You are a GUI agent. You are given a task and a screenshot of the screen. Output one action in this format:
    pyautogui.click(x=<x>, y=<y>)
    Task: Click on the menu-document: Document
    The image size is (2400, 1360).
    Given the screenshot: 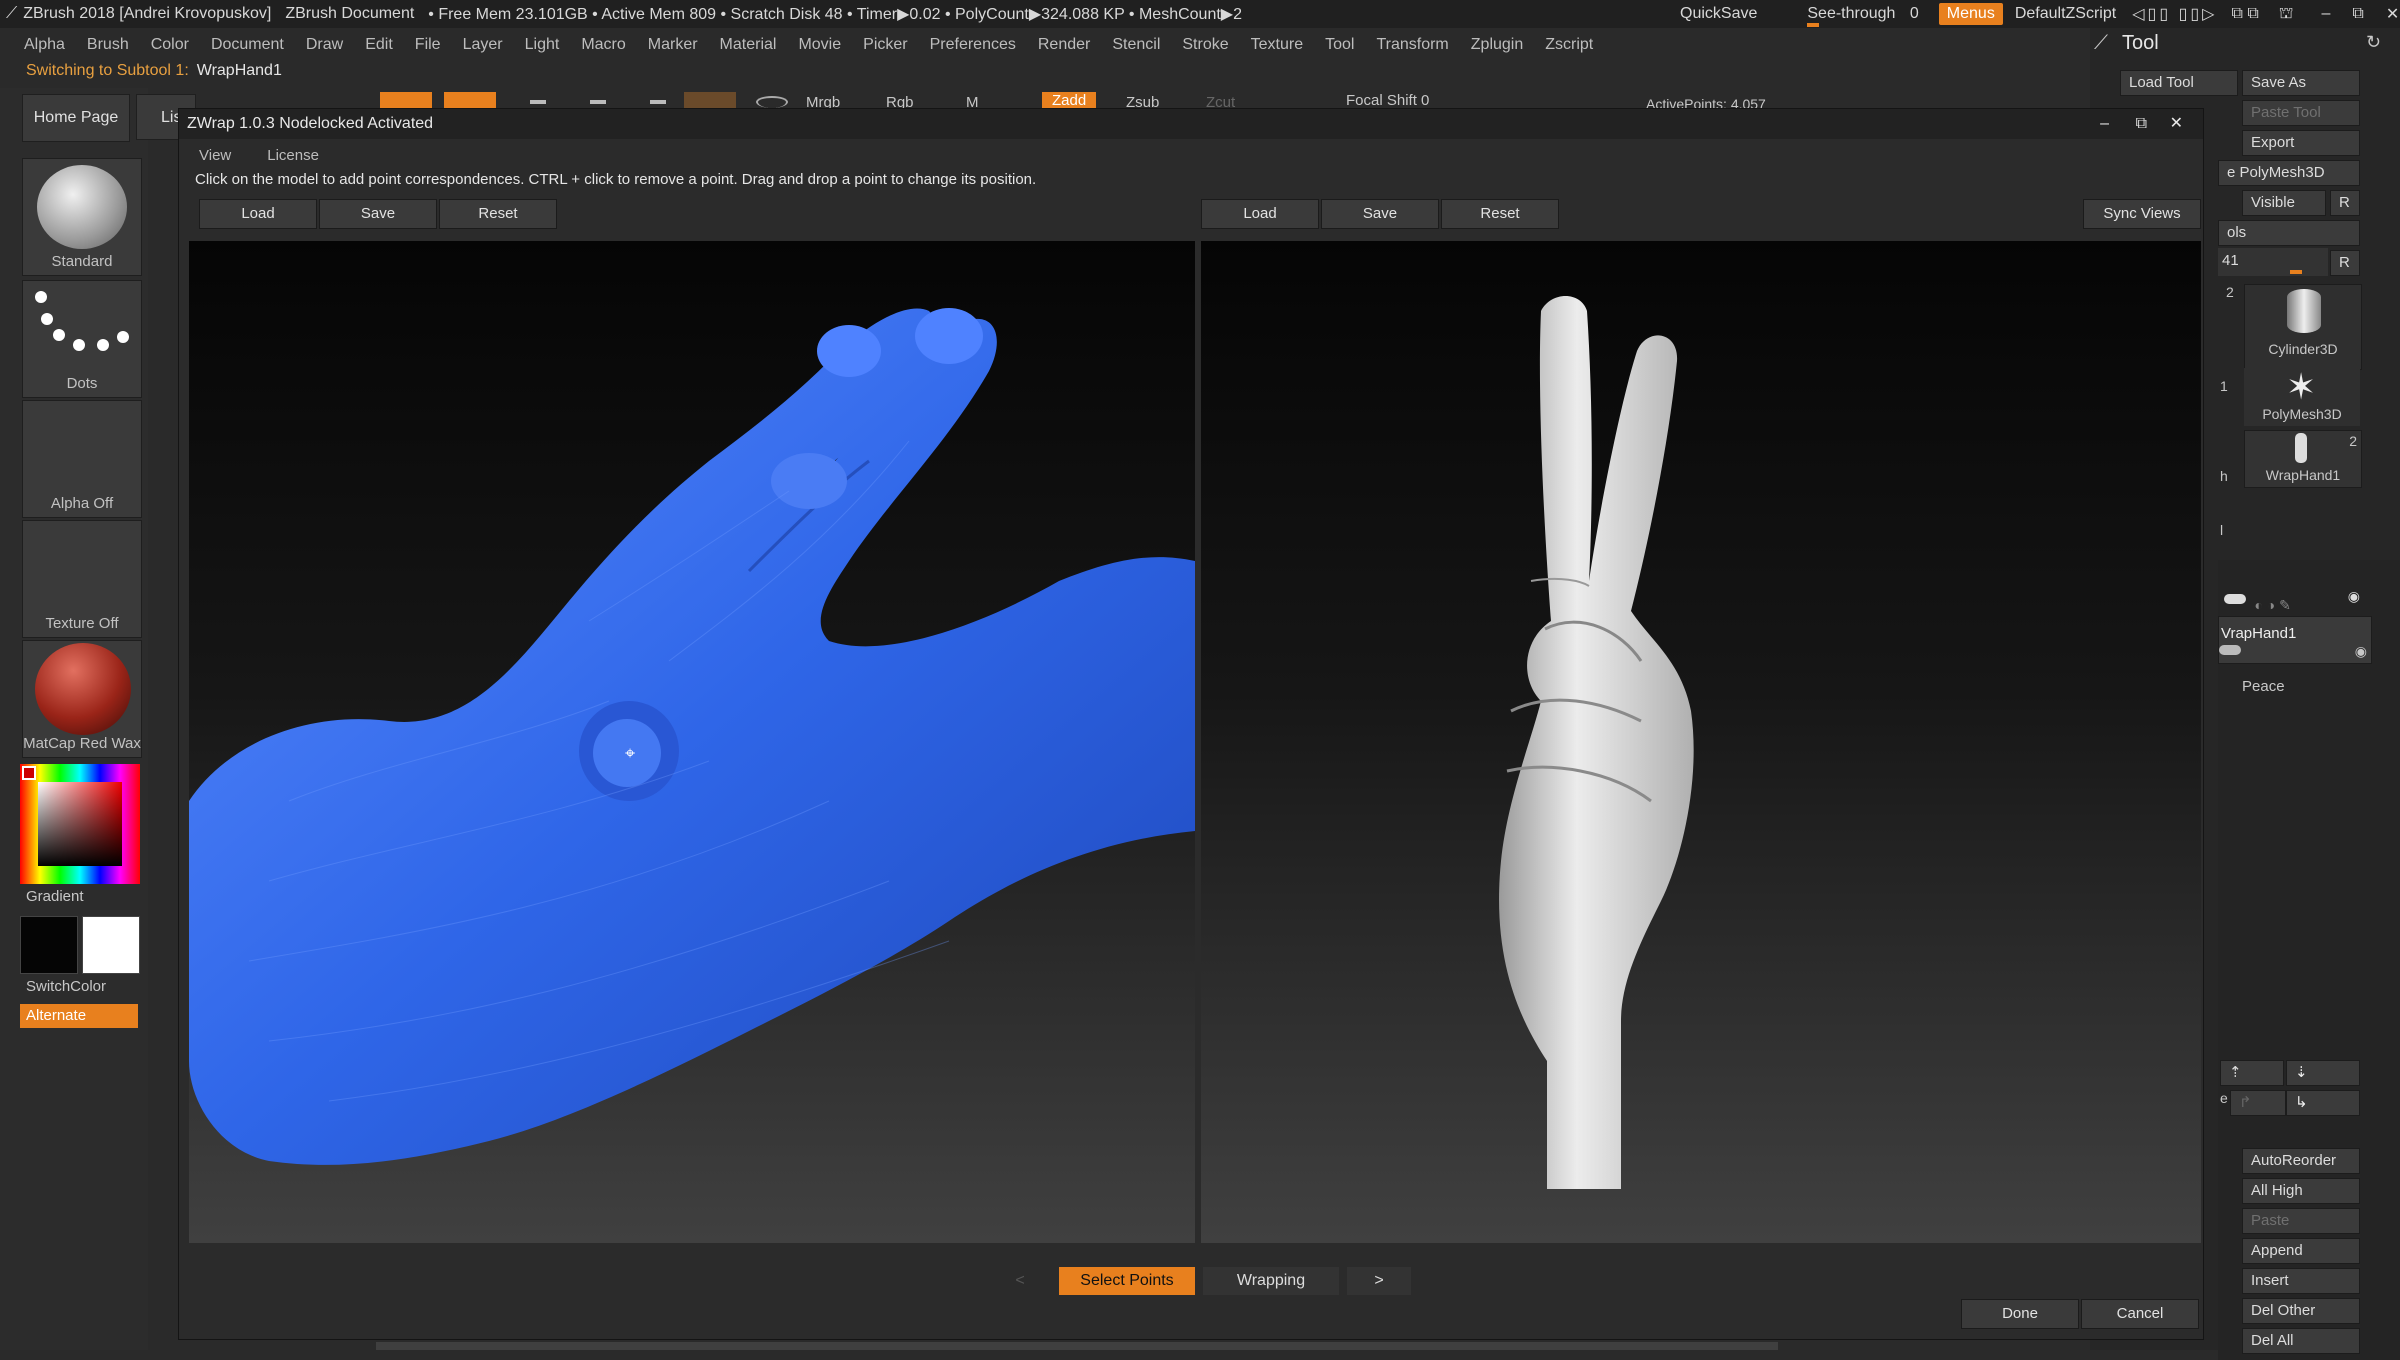 What is the action you would take?
    pyautogui.click(x=247, y=45)
    